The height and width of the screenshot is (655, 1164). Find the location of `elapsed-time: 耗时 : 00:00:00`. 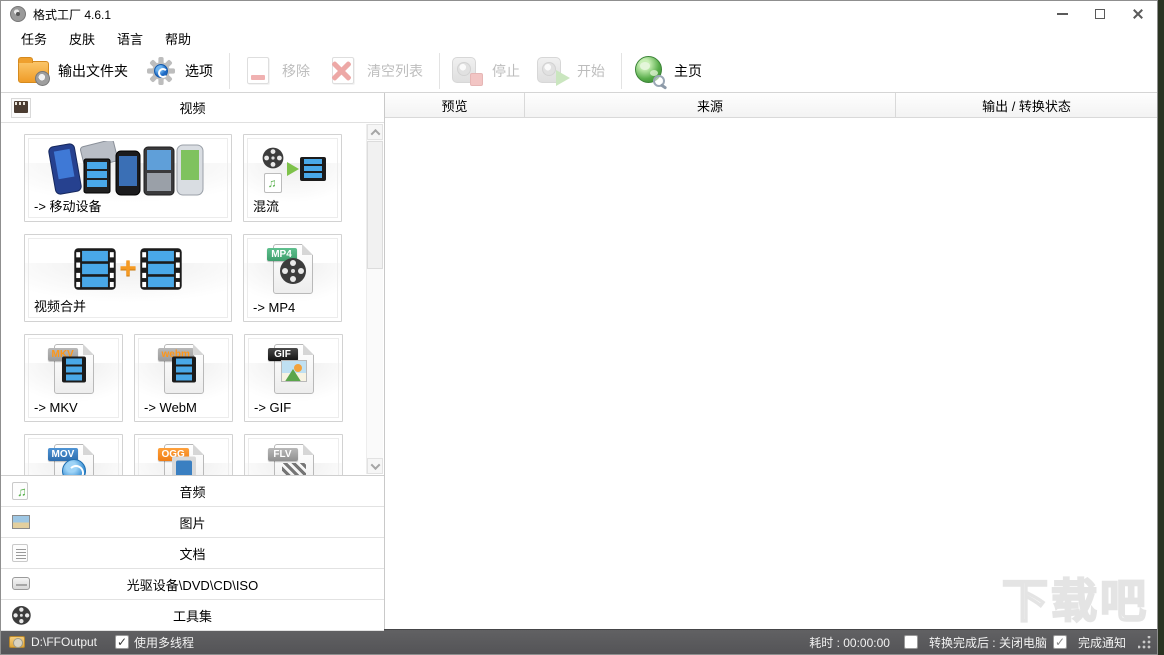

elapsed-time: 耗时 : 00:00:00 is located at coordinates (849, 642).